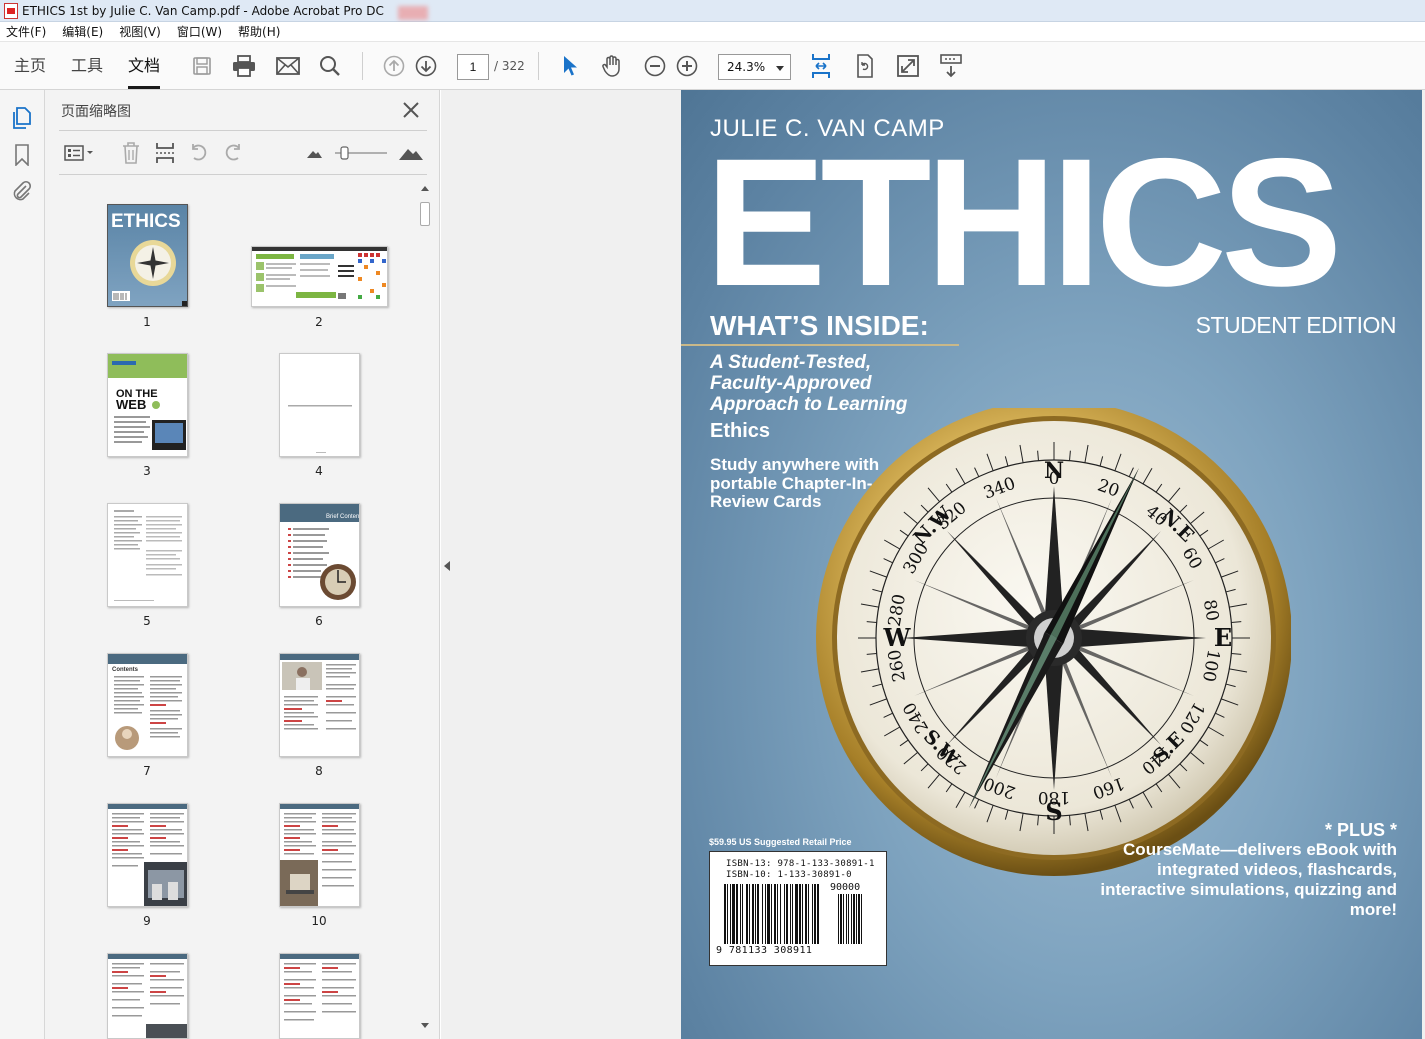 Image resolution: width=1425 pixels, height=1039 pixels. I want to click on full-screen-icon, so click(908, 66).